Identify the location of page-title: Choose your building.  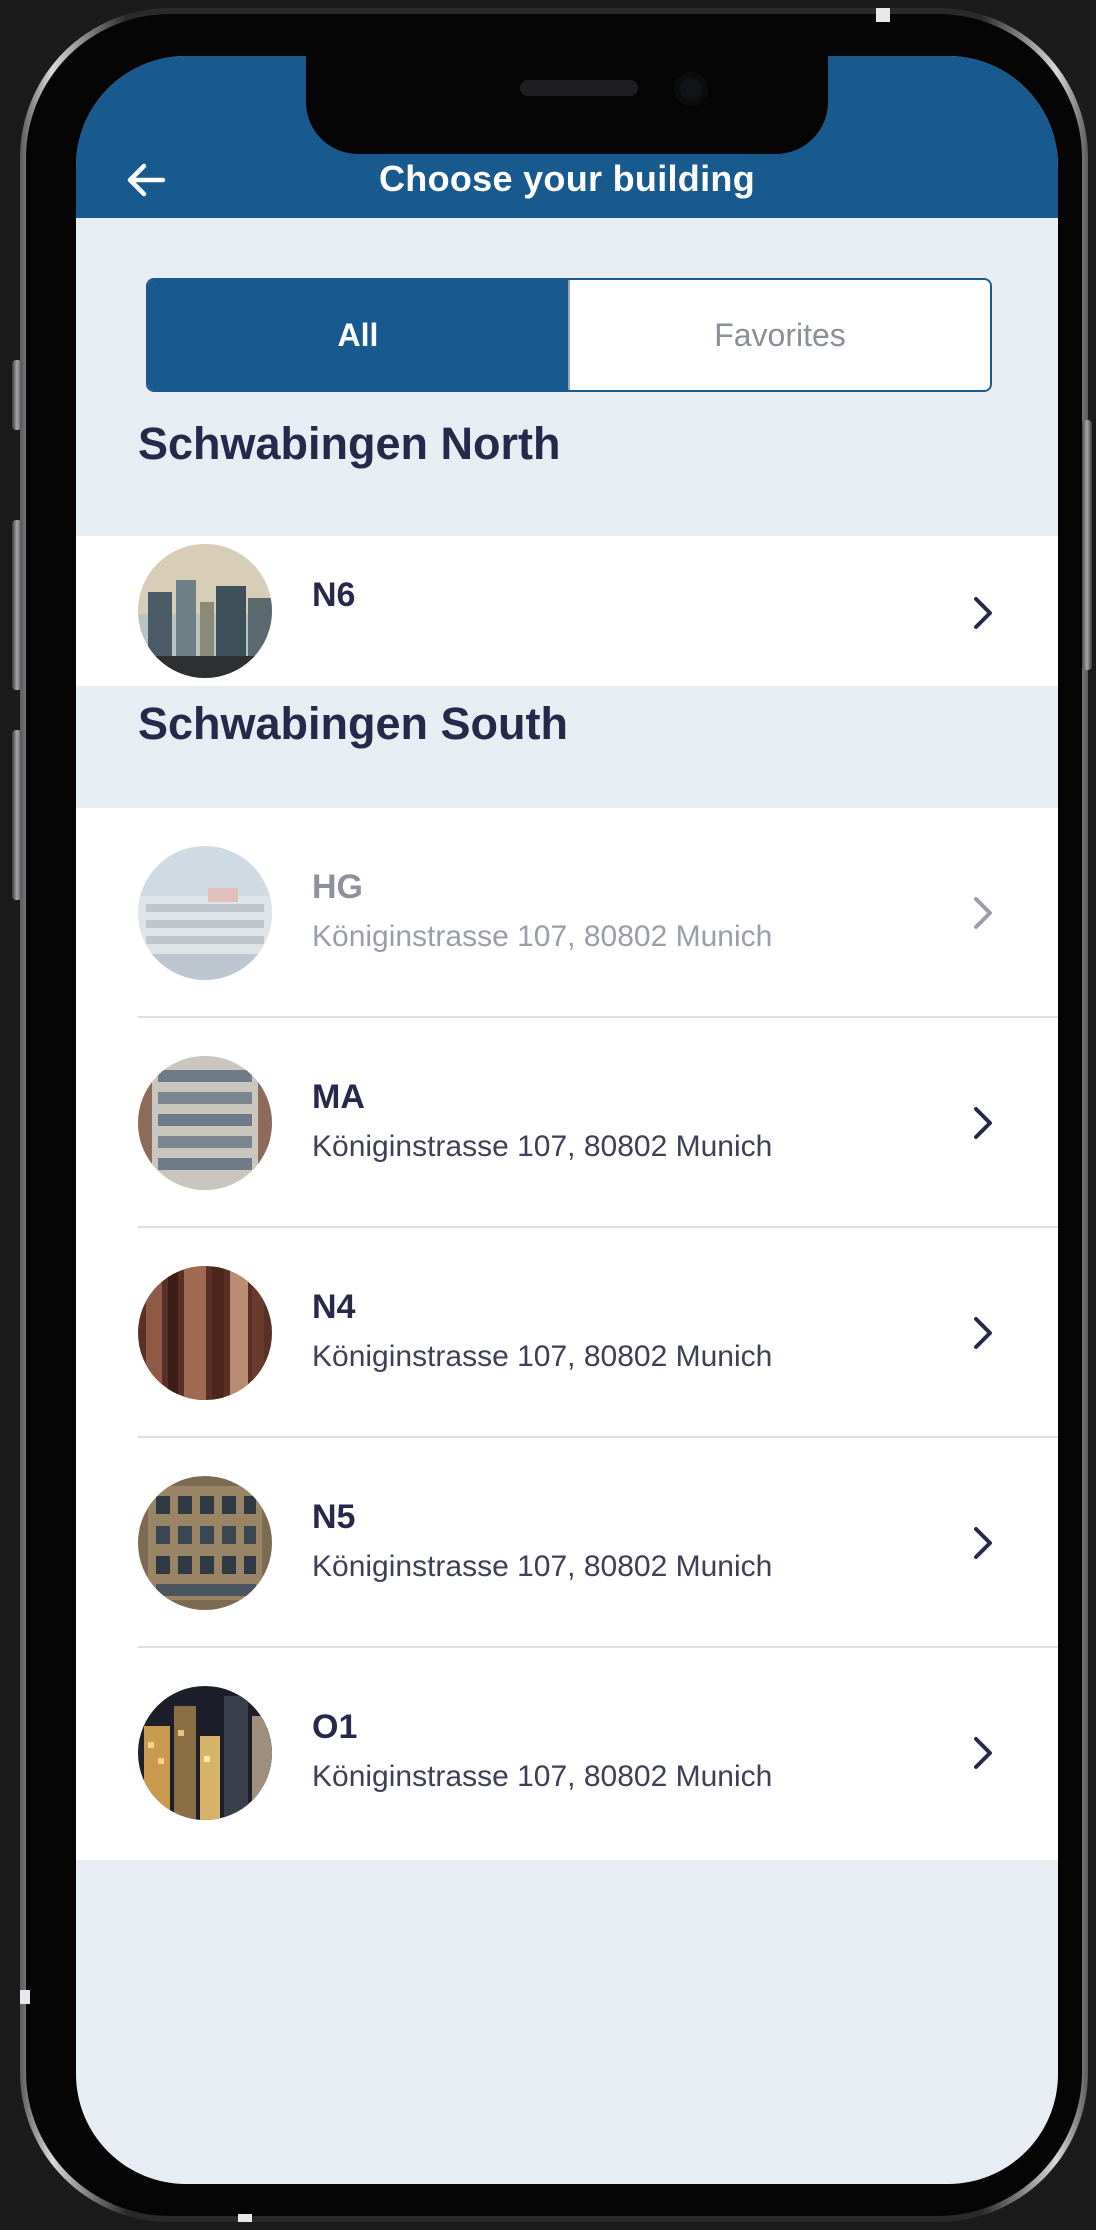
(567, 178).